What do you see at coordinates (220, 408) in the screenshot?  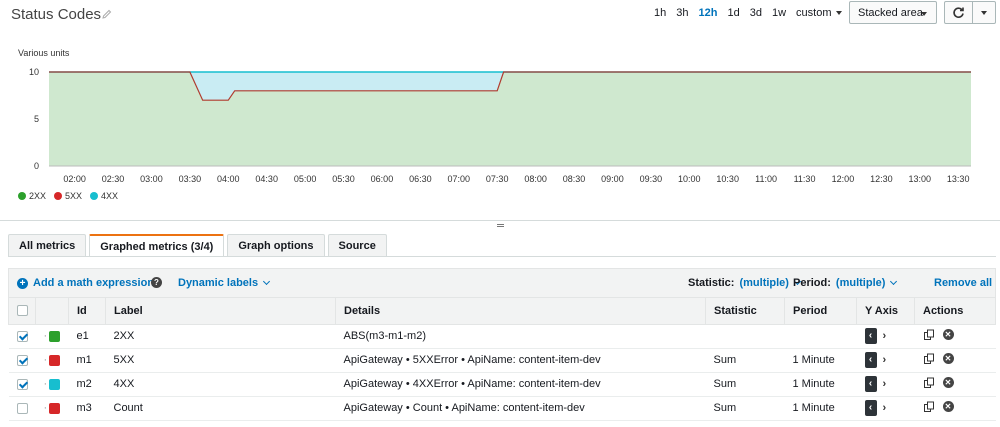 I see `row-label: Count` at bounding box center [220, 408].